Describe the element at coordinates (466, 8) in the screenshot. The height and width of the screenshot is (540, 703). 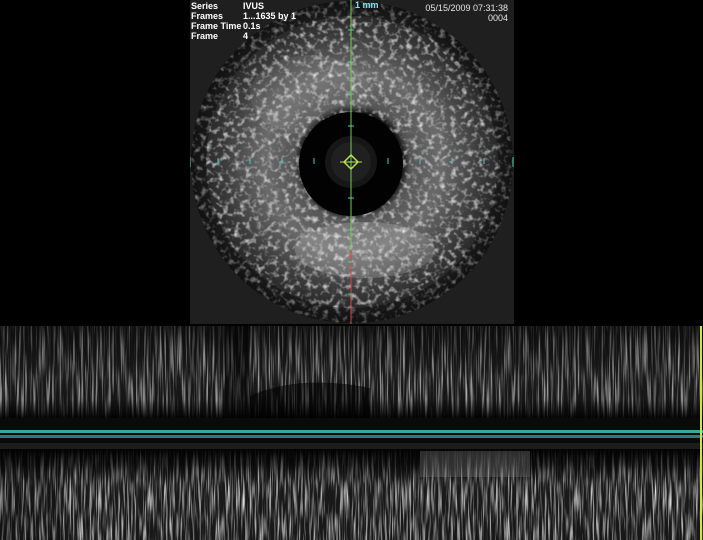
I see `acquisition-datetime: 05/15/2009 07:31:38` at that location.